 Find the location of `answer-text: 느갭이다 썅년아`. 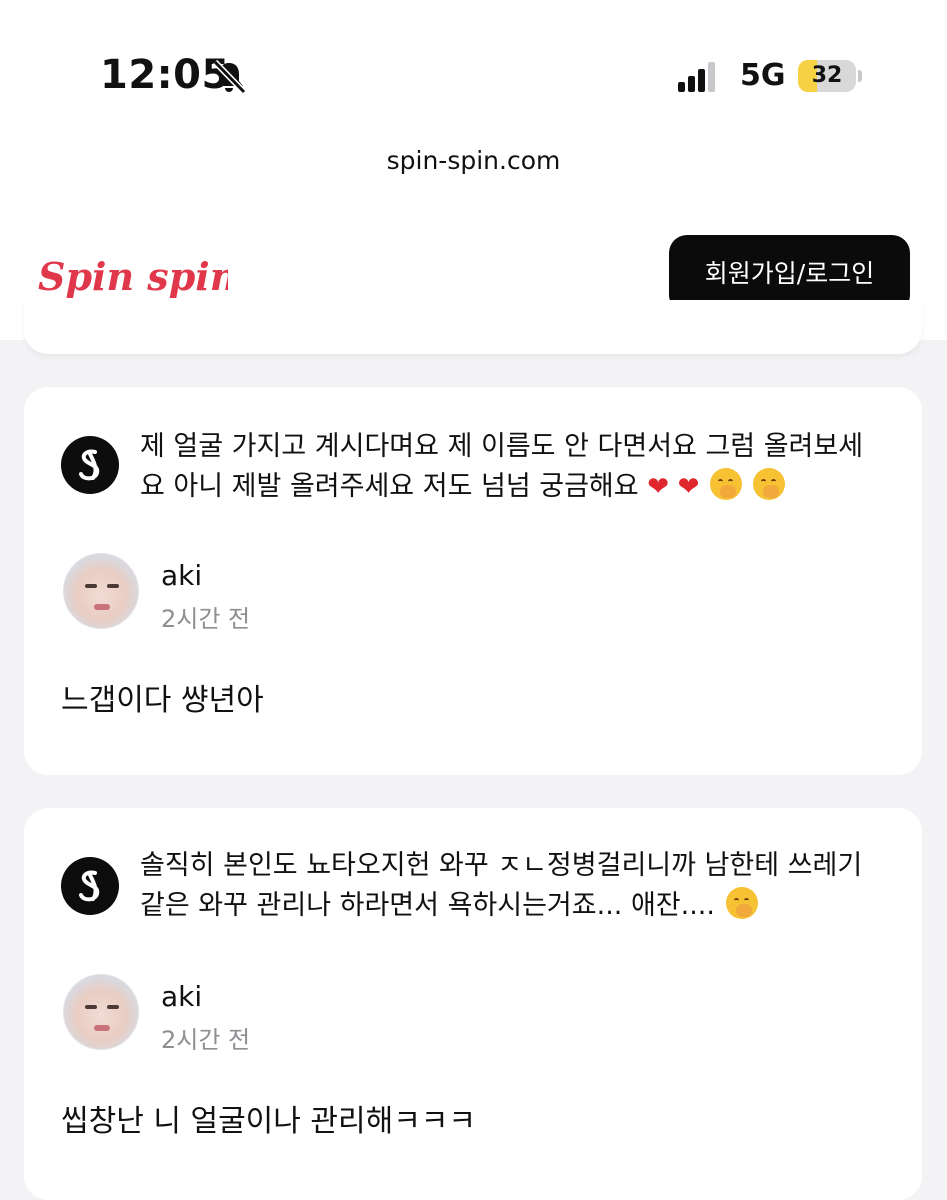

answer-text: 느갭이다 썅년아 is located at coordinates (162, 700).